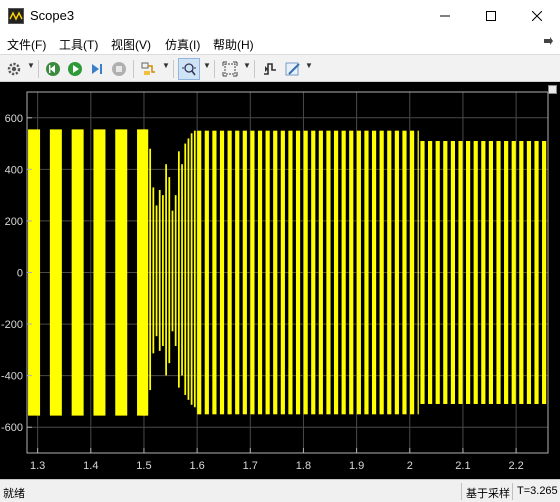 The height and width of the screenshot is (502, 560). What do you see at coordinates (131, 44) in the screenshot?
I see `menu-view: 视图(V)` at bounding box center [131, 44].